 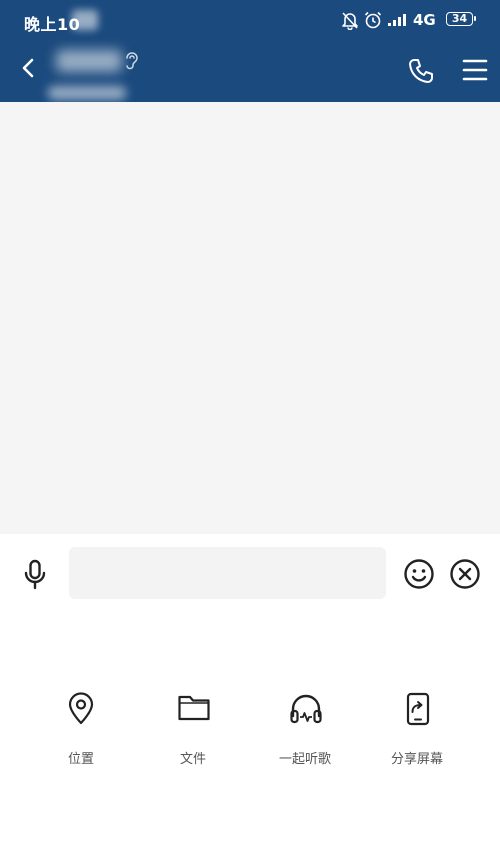 I want to click on headphones-icon, so click(x=306, y=709).